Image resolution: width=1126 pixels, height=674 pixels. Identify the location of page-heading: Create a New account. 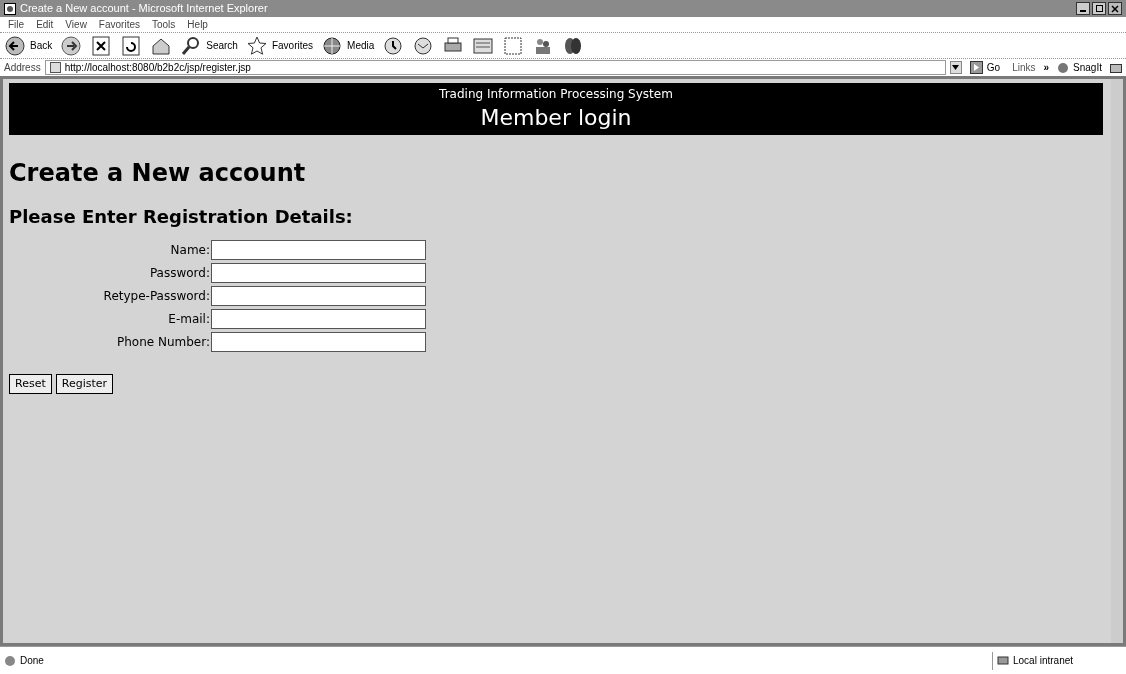
(158, 173).